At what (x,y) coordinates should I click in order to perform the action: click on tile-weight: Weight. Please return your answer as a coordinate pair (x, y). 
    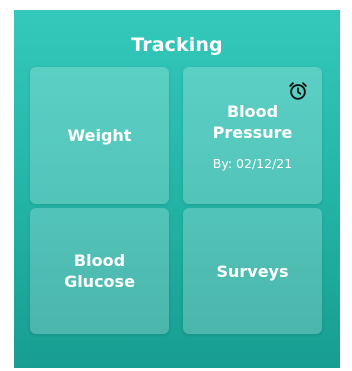
    Looking at the image, I should click on (99, 135).